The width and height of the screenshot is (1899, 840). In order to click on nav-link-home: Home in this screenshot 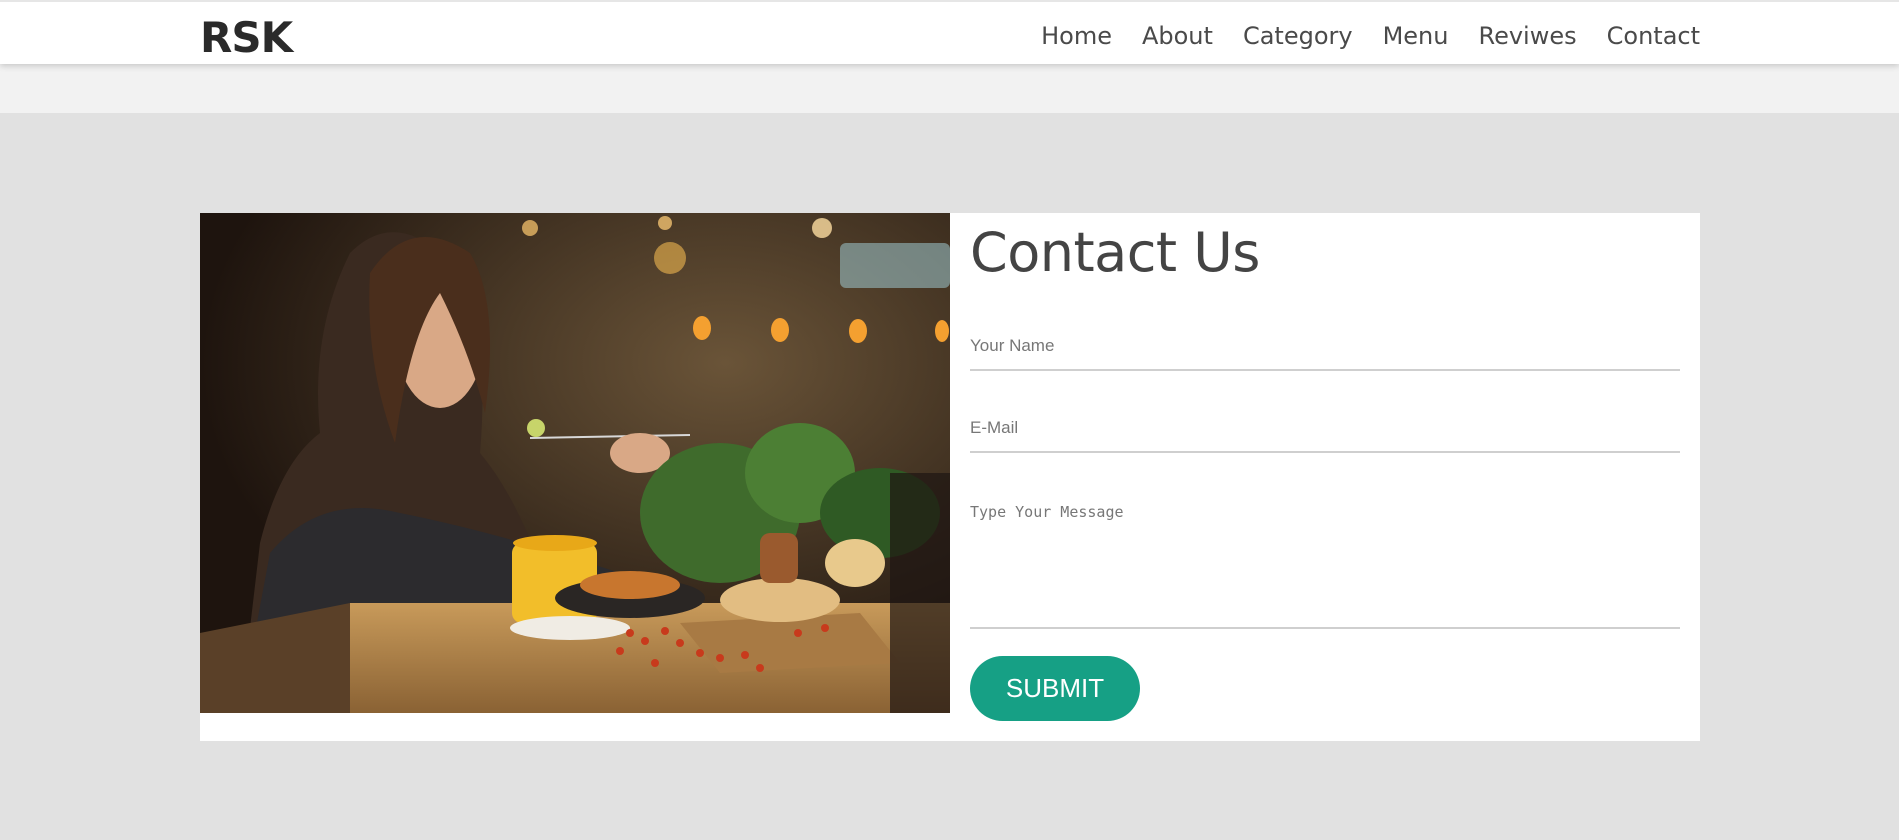, I will do `click(1076, 36)`.